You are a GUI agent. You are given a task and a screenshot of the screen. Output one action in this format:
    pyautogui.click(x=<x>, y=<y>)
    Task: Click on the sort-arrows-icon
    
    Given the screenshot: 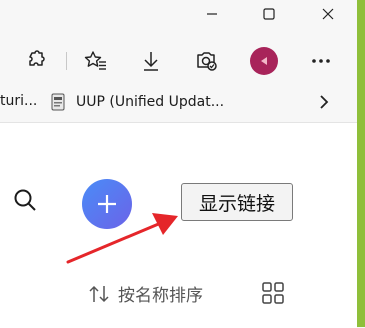 What is the action you would take?
    pyautogui.click(x=99, y=293)
    